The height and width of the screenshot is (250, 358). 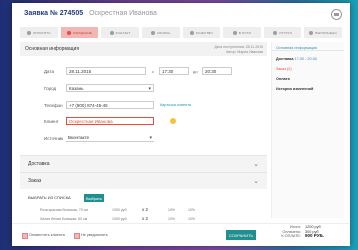 I want to click on side-order-count: (2), so click(x=289, y=69).